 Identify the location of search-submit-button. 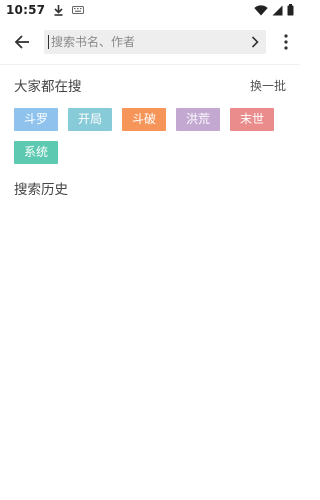
(255, 42).